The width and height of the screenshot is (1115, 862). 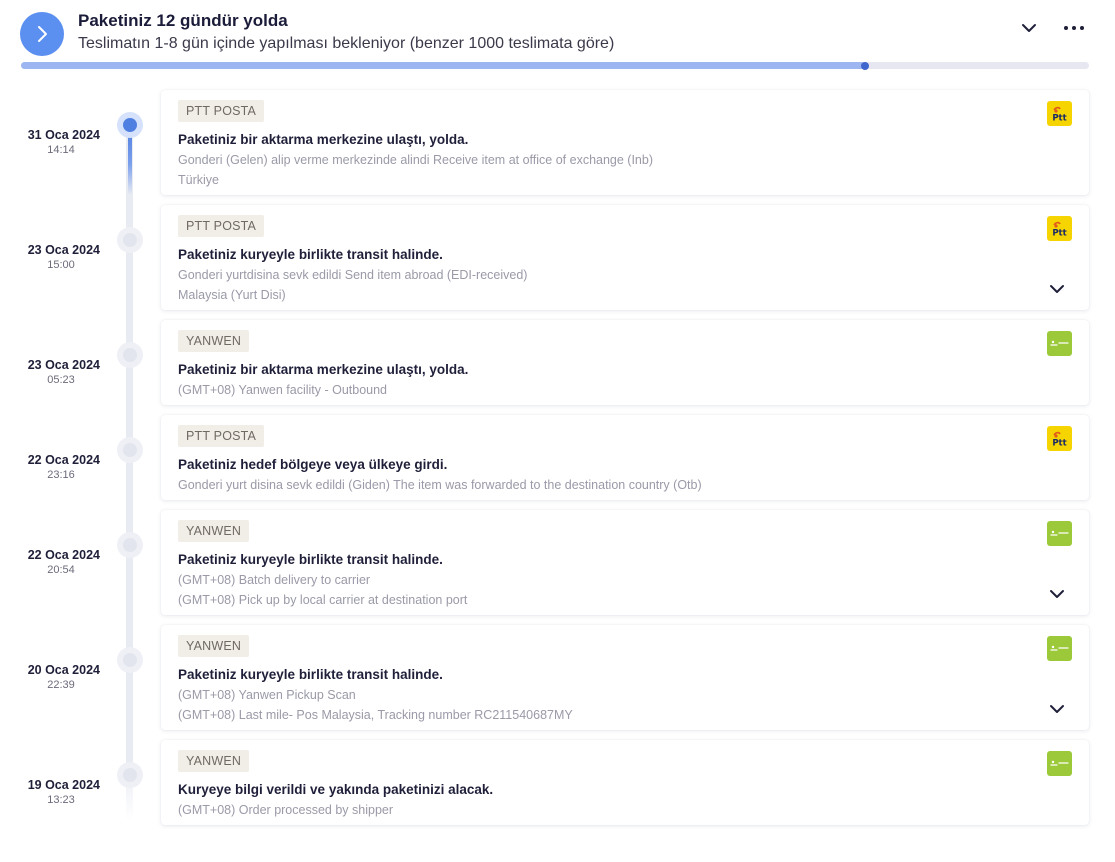 What do you see at coordinates (274, 580) in the screenshot?
I see `event-detail: (GMT+08) Batch delivery to carrier` at bounding box center [274, 580].